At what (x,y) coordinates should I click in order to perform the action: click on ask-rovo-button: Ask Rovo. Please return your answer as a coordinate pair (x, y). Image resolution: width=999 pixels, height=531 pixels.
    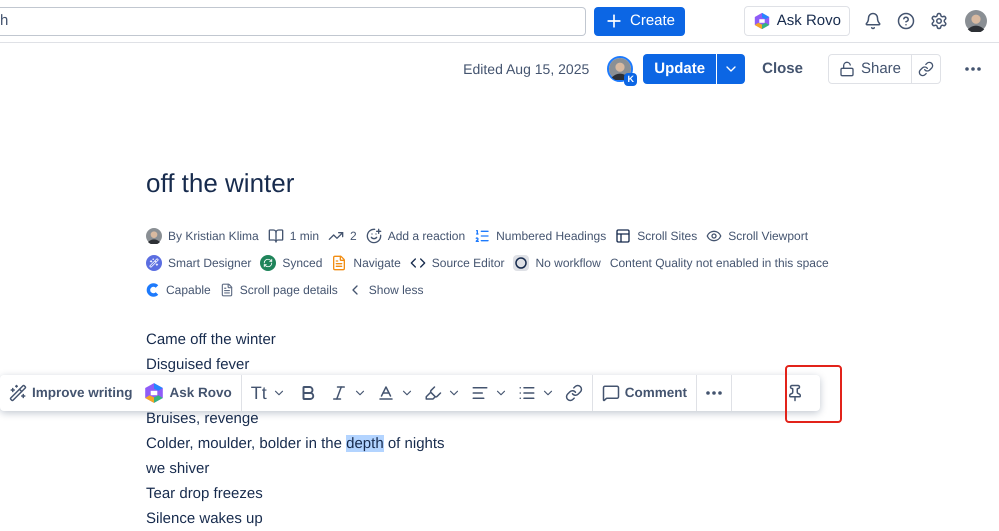
    Looking at the image, I should click on (797, 21).